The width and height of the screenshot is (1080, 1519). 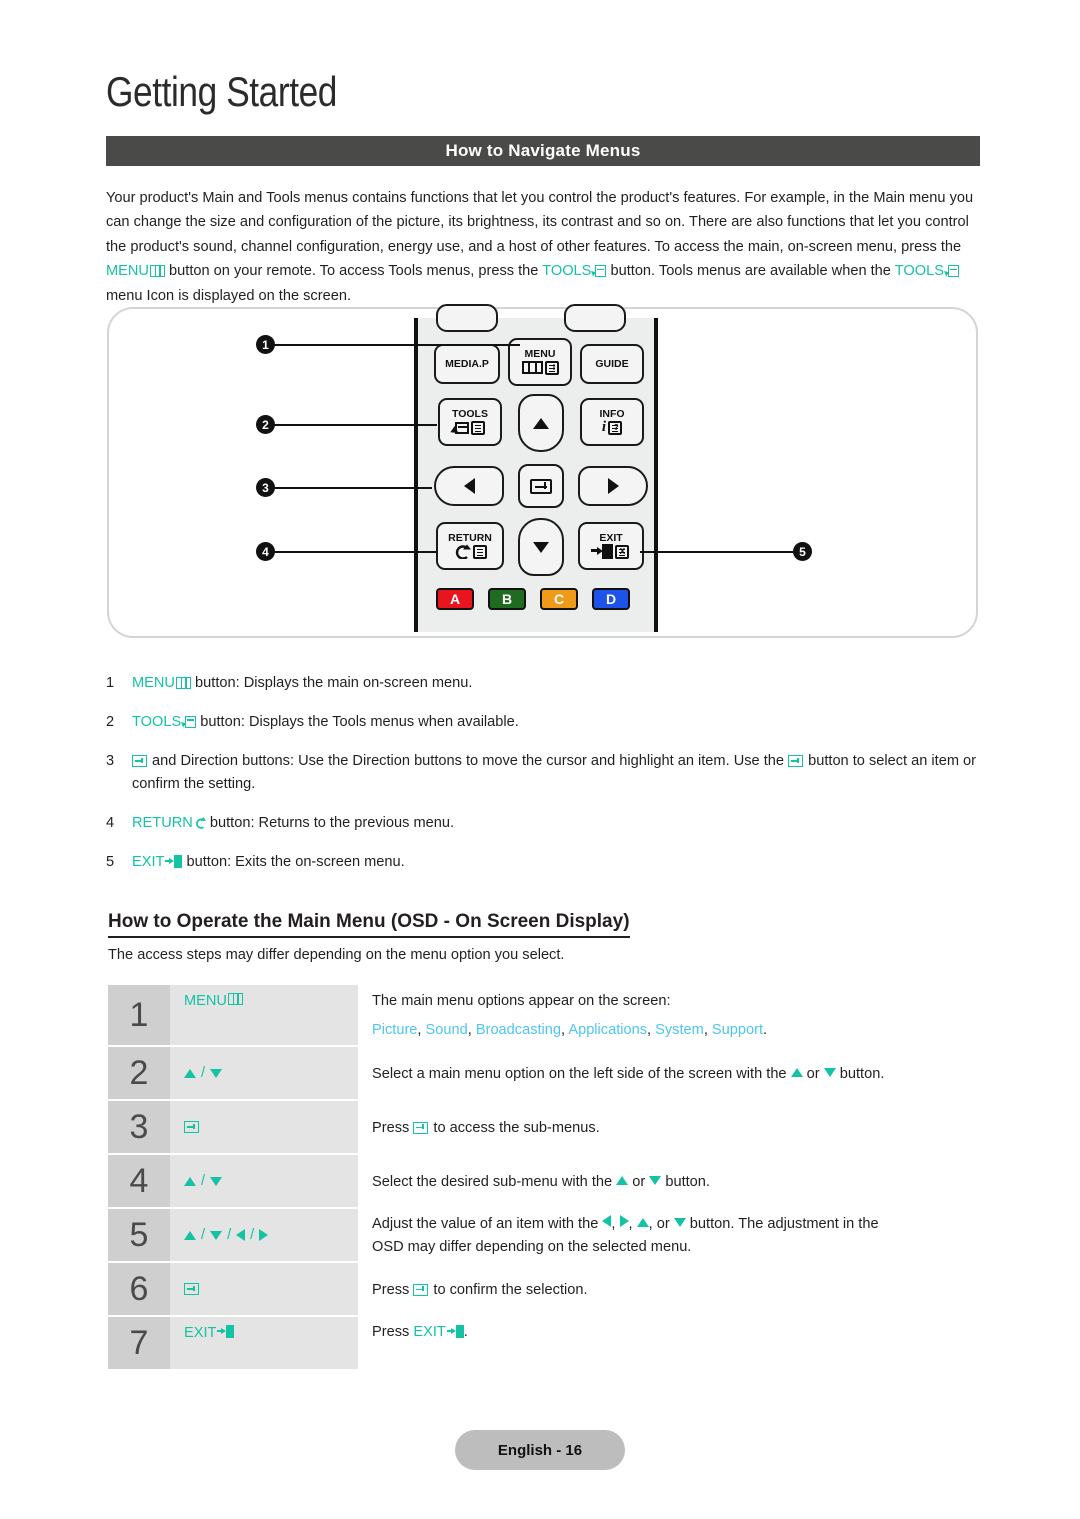 What do you see at coordinates (252, 1235) in the screenshot?
I see `sep3: /` at bounding box center [252, 1235].